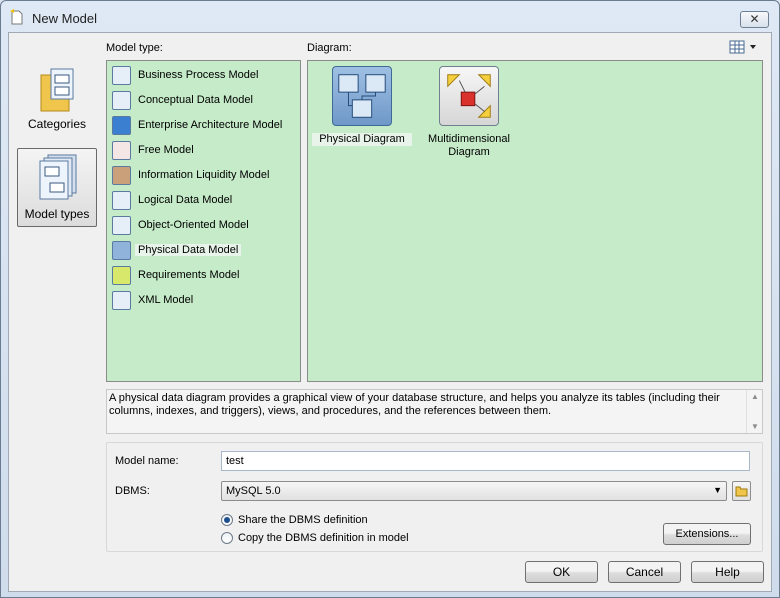 Image resolution: width=780 pixels, height=598 pixels. What do you see at coordinates (755, 396) in the screenshot?
I see `scroll-up-icon: ▲` at bounding box center [755, 396].